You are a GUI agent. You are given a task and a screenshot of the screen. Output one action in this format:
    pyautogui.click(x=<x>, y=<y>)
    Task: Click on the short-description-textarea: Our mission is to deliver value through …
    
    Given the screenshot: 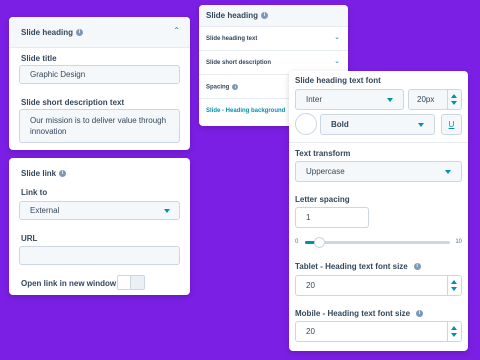 What is the action you would take?
    pyautogui.click(x=99, y=126)
    